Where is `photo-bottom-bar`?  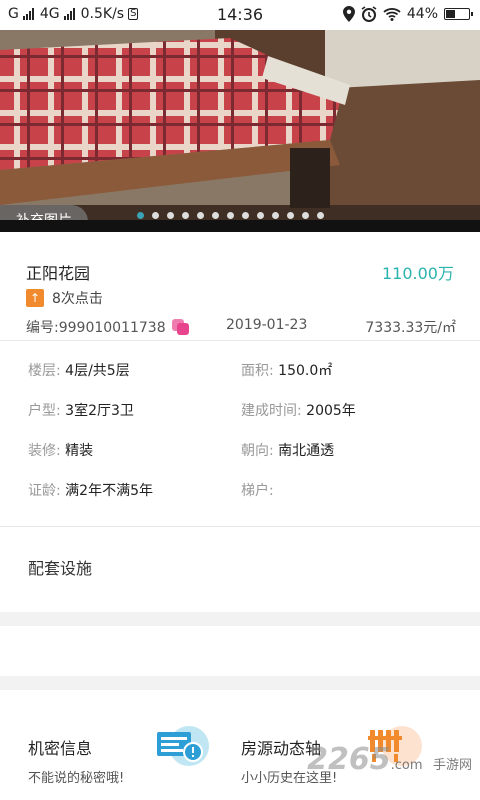
photo-bottom-bar is located at coordinates (240, 226).